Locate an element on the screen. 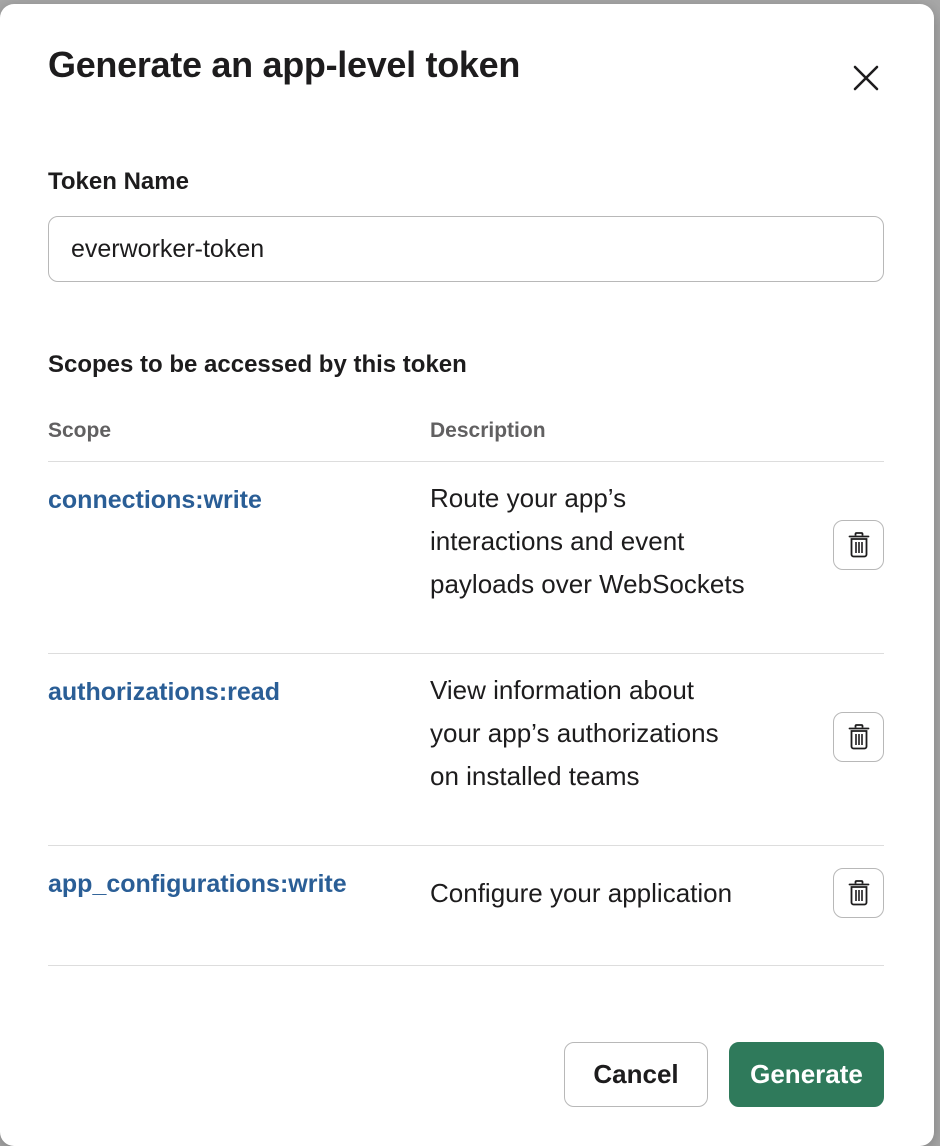  token-name-label: Token Name is located at coordinates (118, 181).